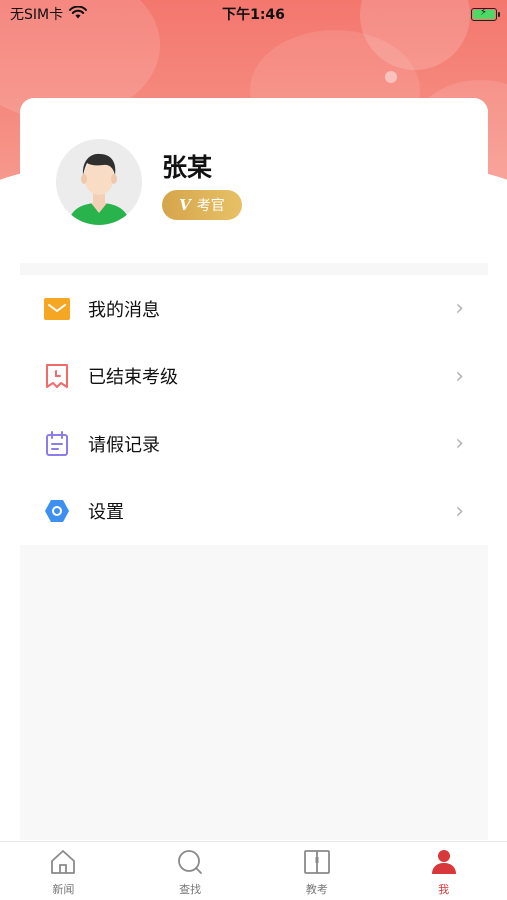 The height and width of the screenshot is (900, 507). I want to click on mail-icon, so click(57, 309).